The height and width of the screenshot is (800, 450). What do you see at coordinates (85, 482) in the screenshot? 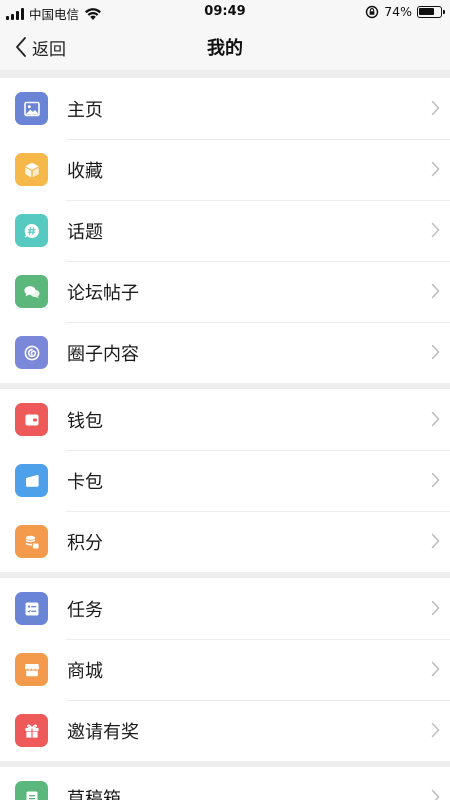
I see `menu-item-label: 卡包` at bounding box center [85, 482].